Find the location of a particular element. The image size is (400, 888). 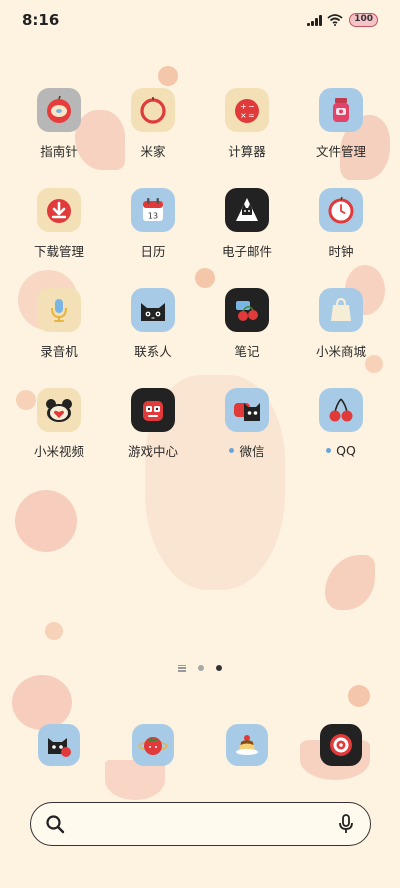

app-label: 游戏中心 is located at coordinates (152, 451).